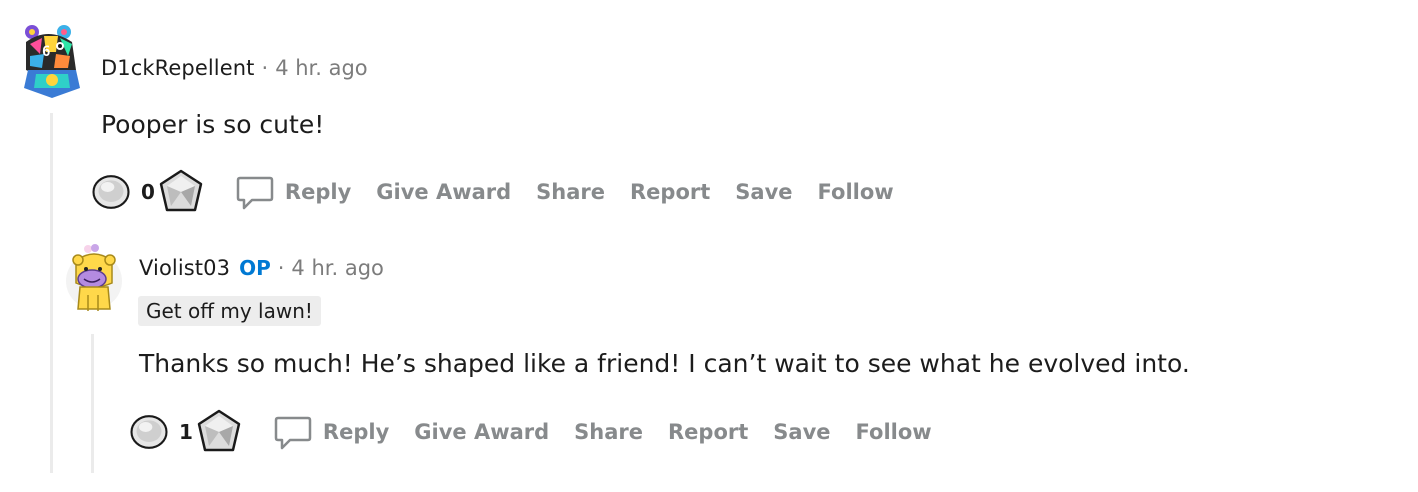  What do you see at coordinates (186, 432) in the screenshot?
I see `vote-score: 1` at bounding box center [186, 432].